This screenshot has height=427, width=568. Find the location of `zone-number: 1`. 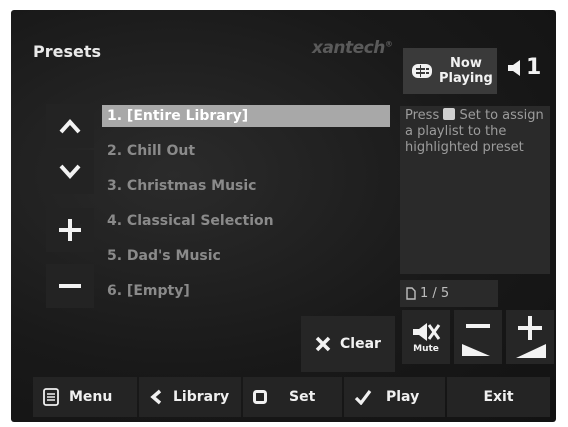

zone-number: 1 is located at coordinates (534, 67).